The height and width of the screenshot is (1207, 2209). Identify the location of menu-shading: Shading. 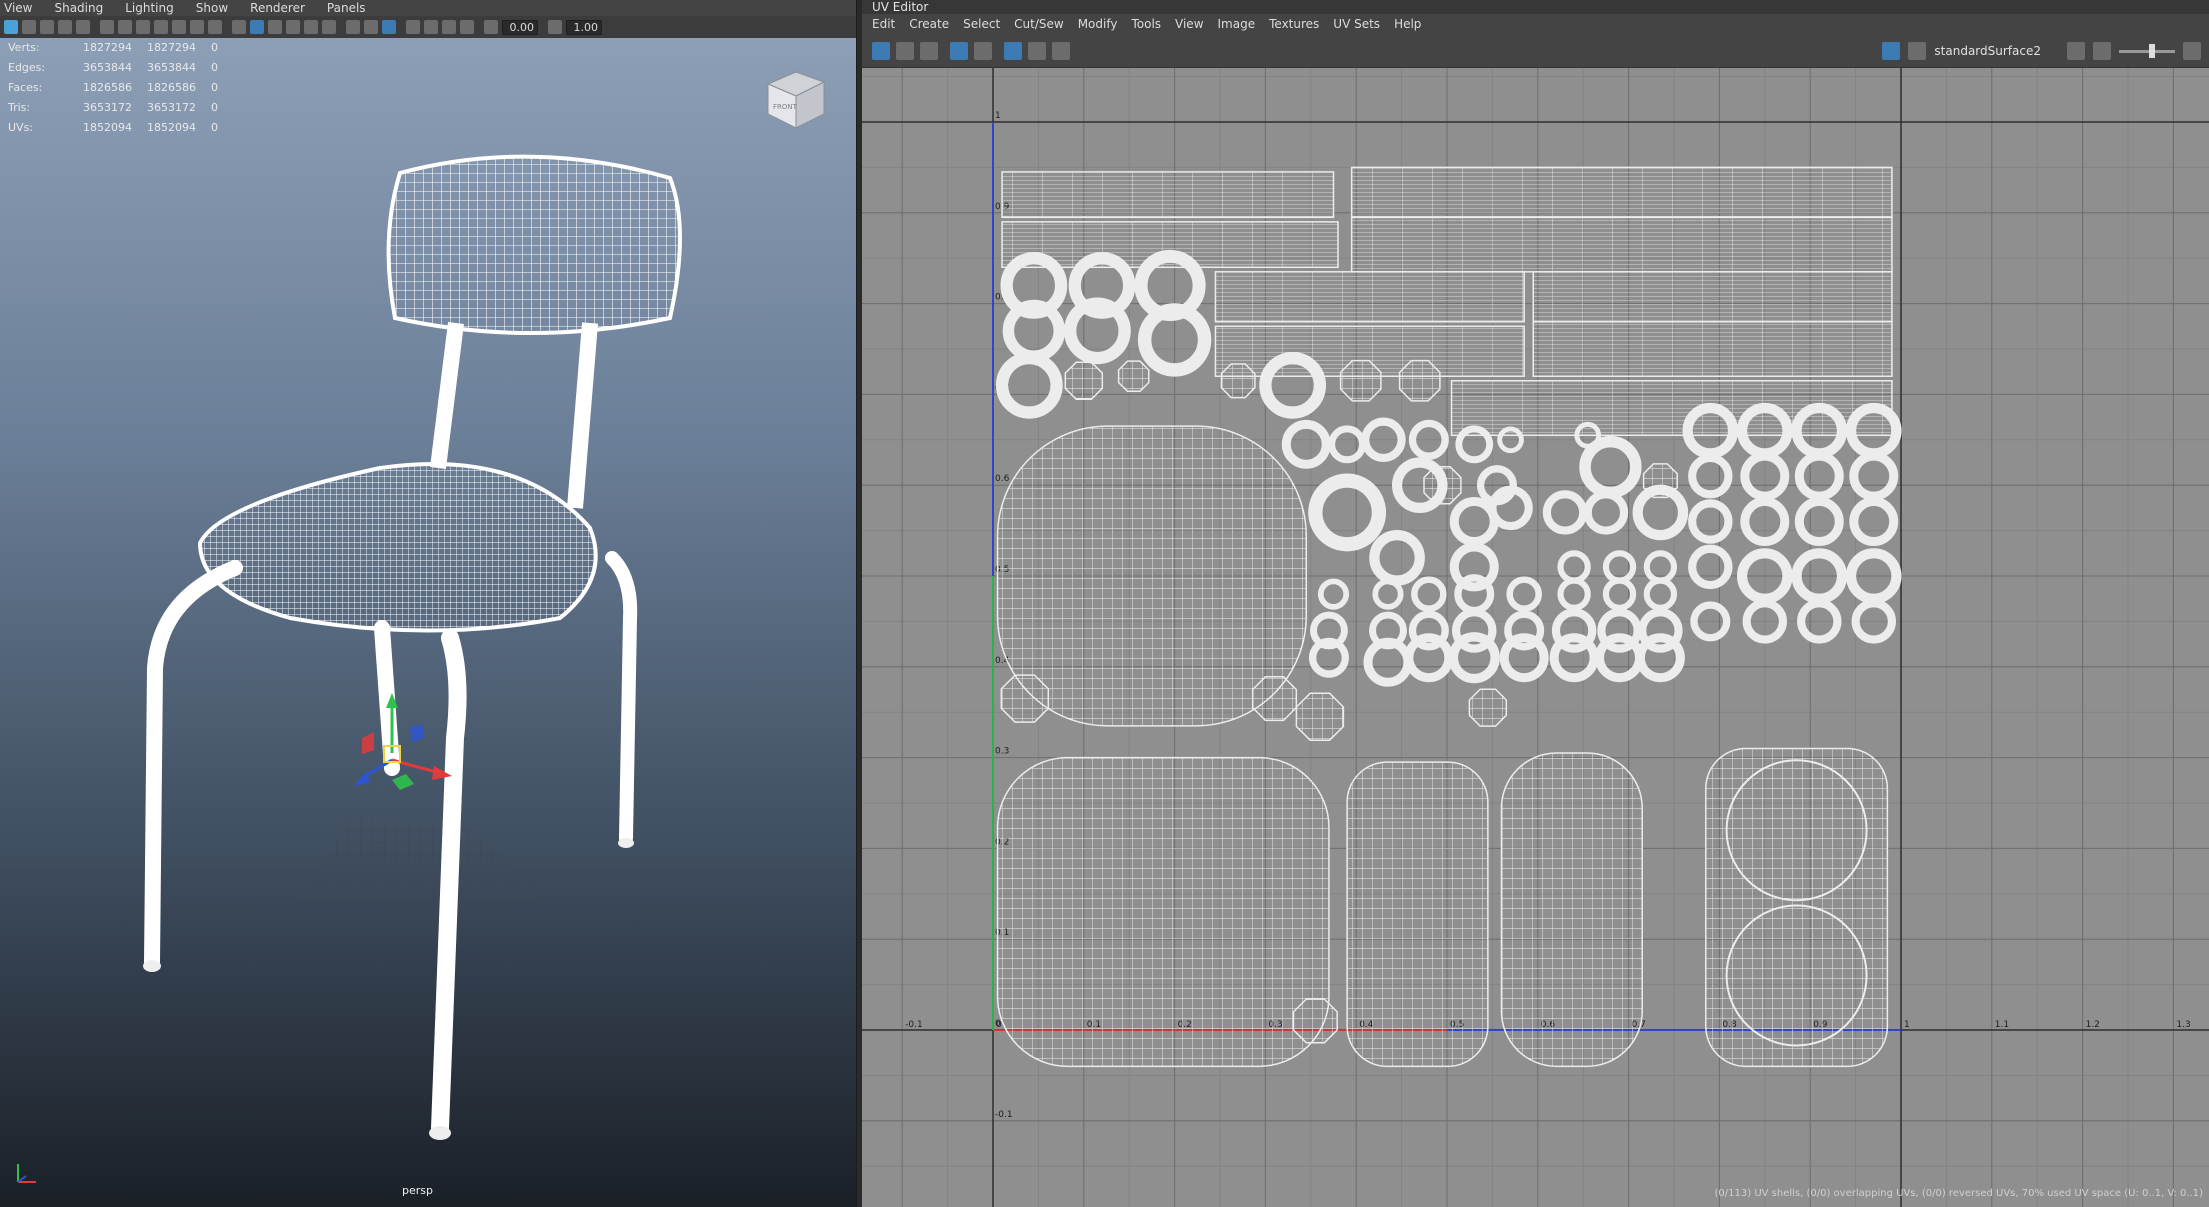
(78, 8).